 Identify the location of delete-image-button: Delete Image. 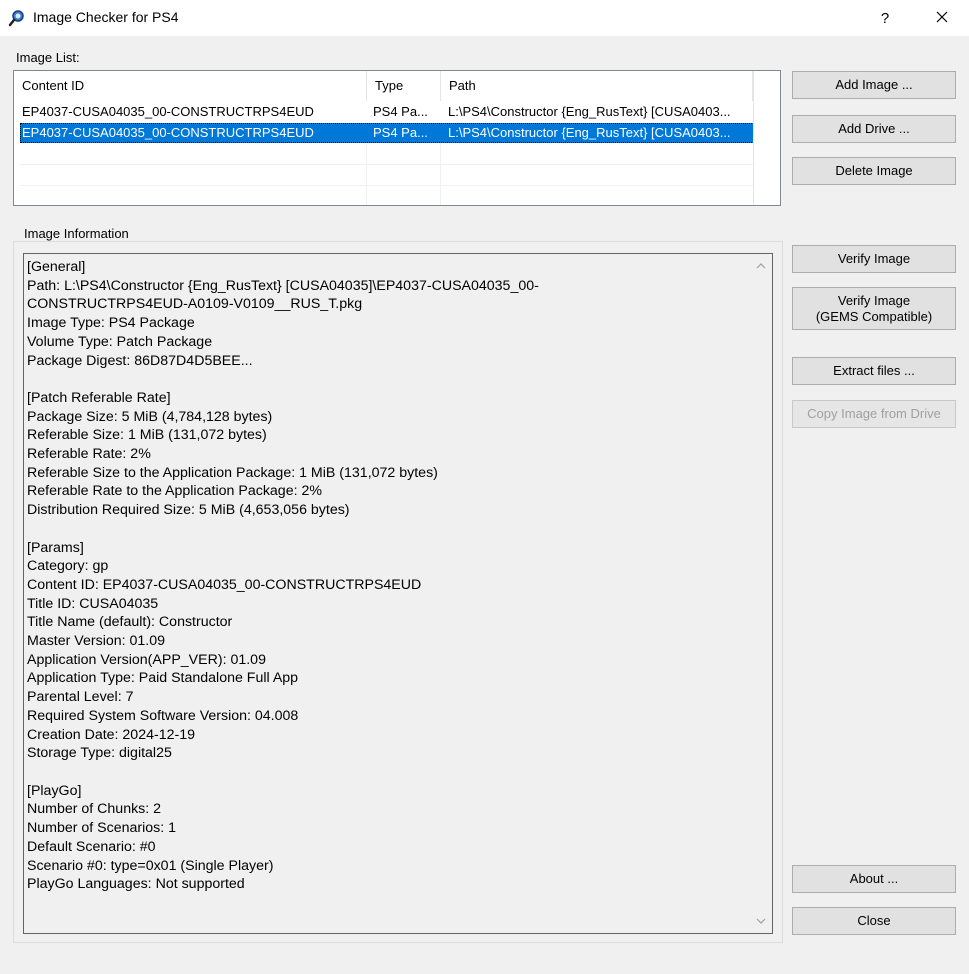
(874, 171).